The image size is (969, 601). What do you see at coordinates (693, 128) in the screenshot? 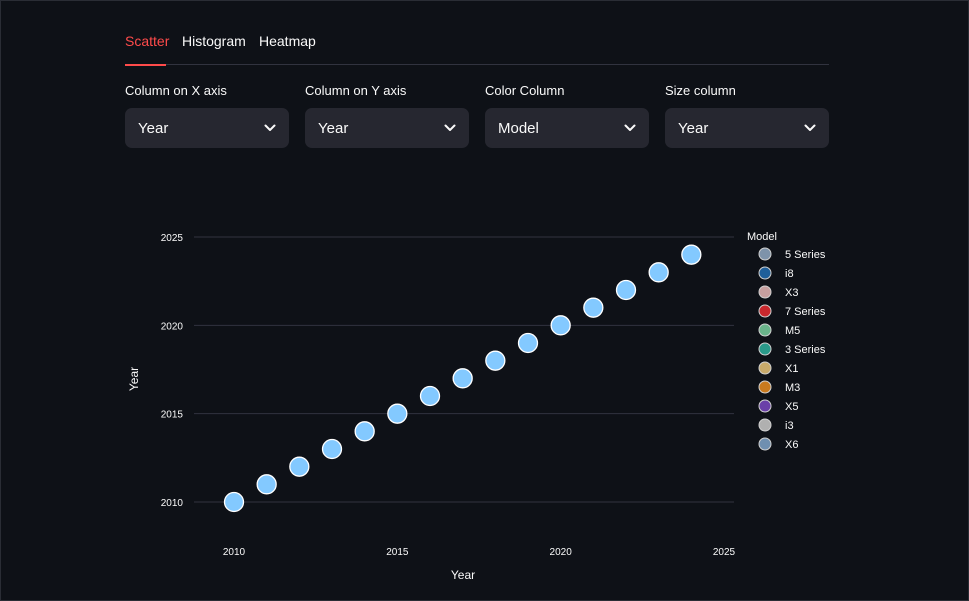
I see `size-column-select-value: Year` at bounding box center [693, 128].